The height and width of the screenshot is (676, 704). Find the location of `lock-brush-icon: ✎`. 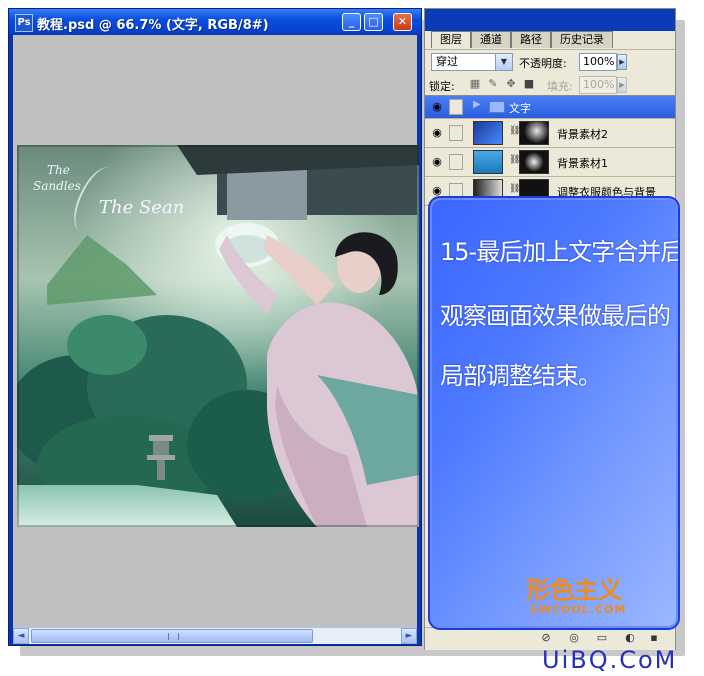

lock-brush-icon: ✎ is located at coordinates (493, 84).